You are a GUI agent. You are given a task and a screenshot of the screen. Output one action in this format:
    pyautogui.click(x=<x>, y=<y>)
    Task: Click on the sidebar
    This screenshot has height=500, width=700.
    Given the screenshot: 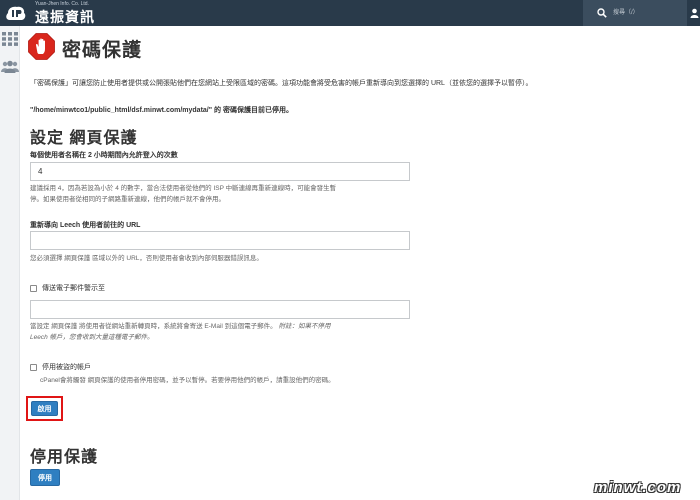 What is the action you would take?
    pyautogui.click(x=10, y=263)
    